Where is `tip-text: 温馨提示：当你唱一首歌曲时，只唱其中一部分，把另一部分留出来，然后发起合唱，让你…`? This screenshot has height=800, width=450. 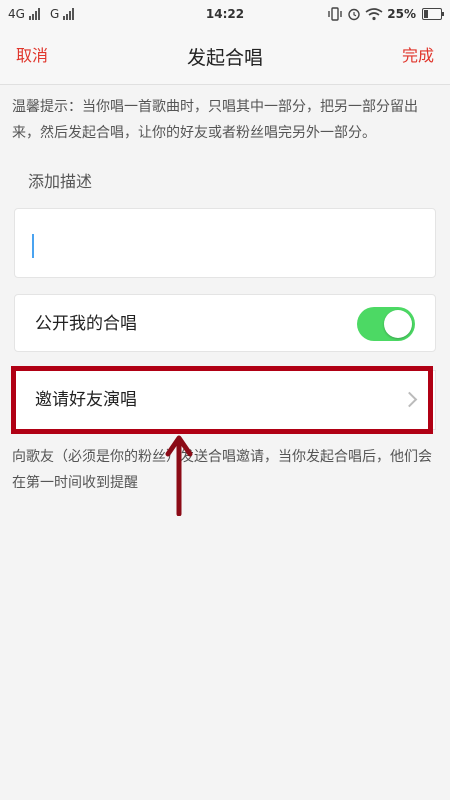 tip-text: 温馨提示：当你唱一首歌曲时，只唱其中一部分，把另一部分留出来，然后发起合唱，让你… is located at coordinates (215, 120).